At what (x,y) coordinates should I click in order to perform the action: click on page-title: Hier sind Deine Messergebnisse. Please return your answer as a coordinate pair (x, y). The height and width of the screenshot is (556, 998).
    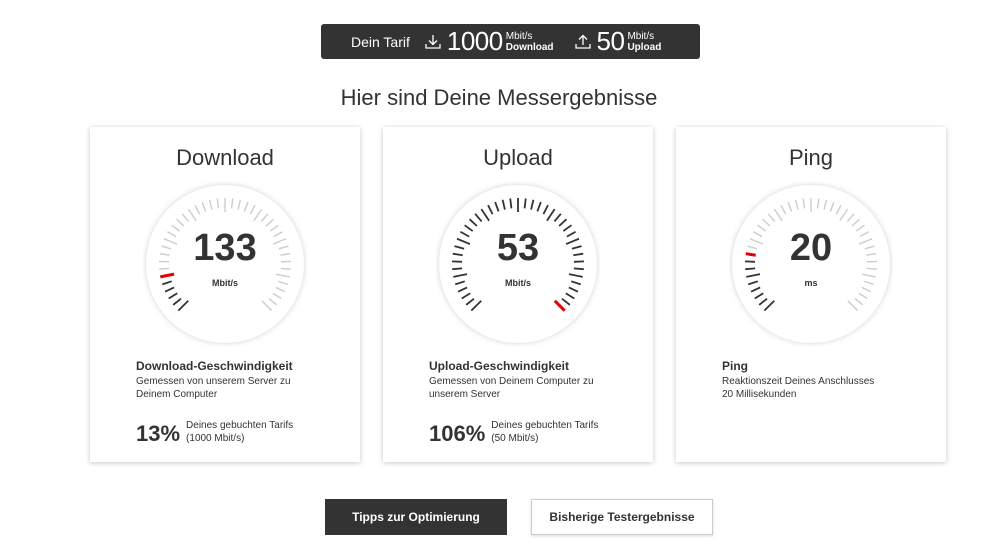
    Looking at the image, I should click on (499, 97).